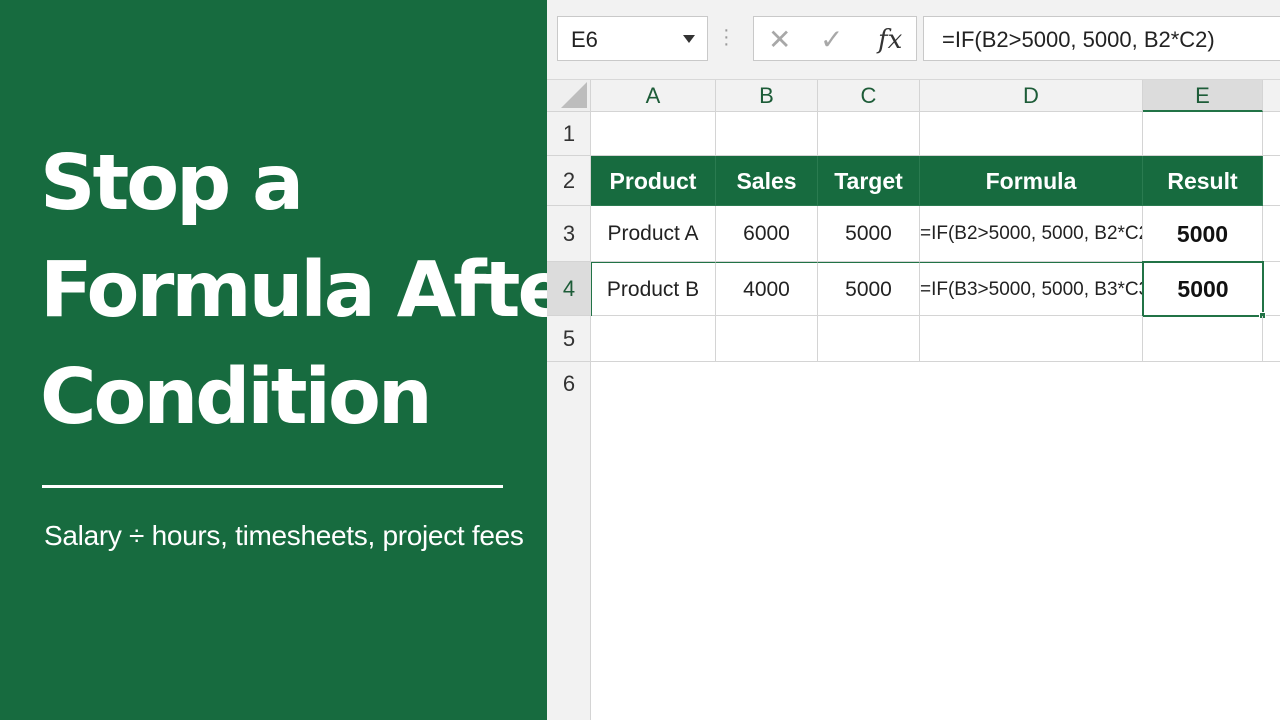 The height and width of the screenshot is (720, 1280). I want to click on cell-result-a: 5000, so click(1203, 234).